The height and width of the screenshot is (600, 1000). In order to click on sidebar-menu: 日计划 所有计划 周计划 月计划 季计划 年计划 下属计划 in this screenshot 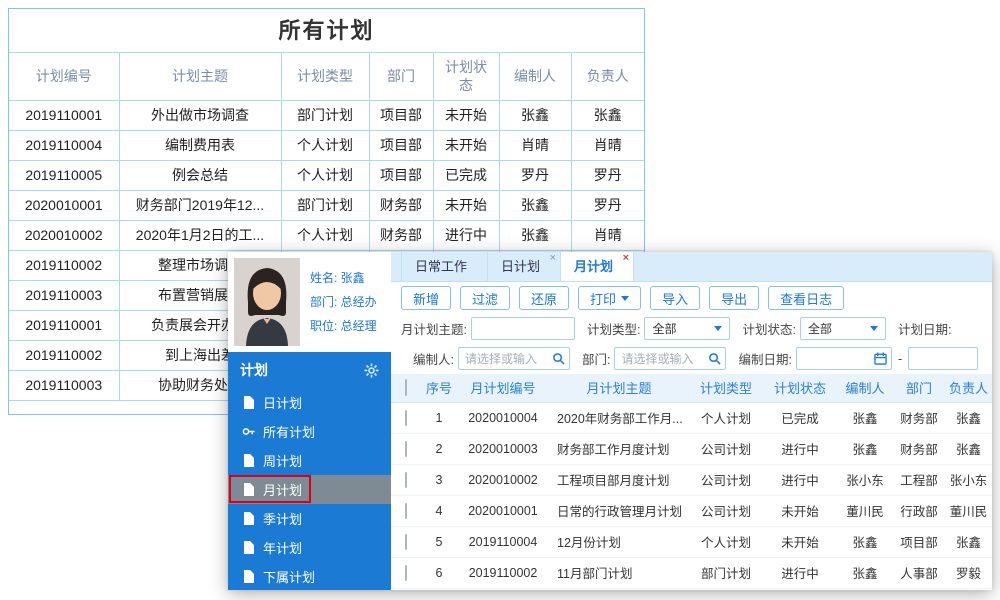, I will do `click(309, 489)`.